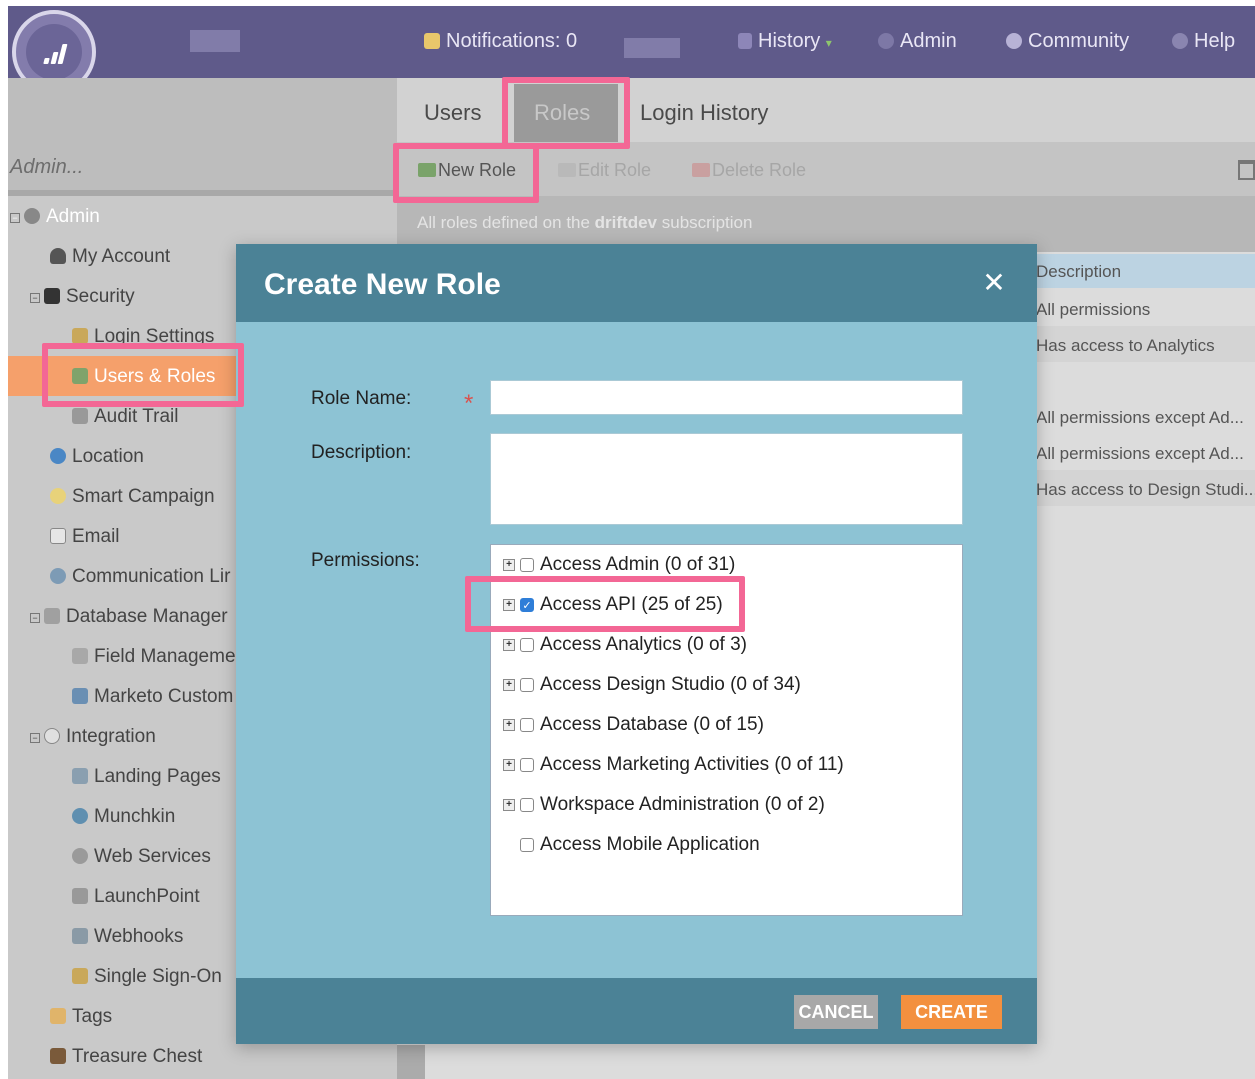 This screenshot has width=1255, height=1079. Describe the element at coordinates (789, 41) in the screenshot. I see `history-label: History` at that location.